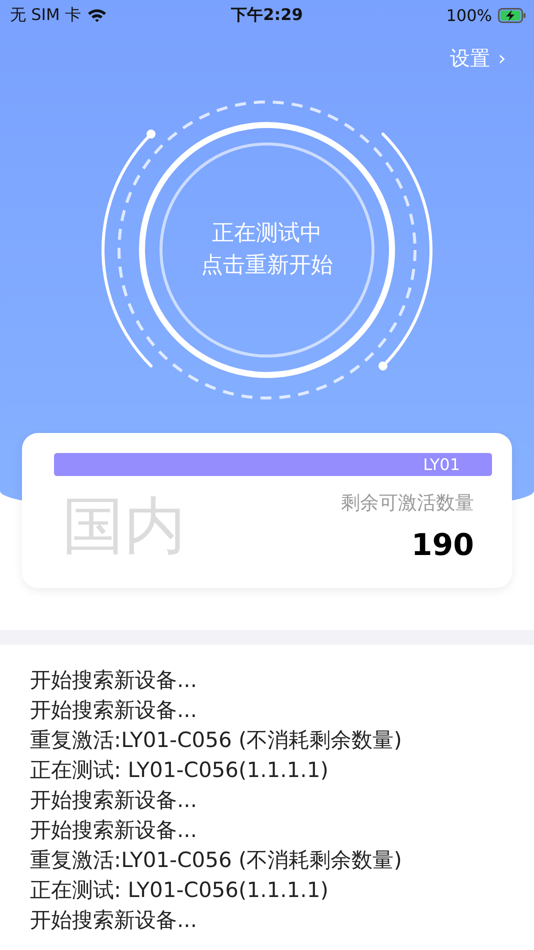 This screenshot has width=534, height=950. Describe the element at coordinates (478, 55) in the screenshot. I see `settings-link: 设置 ›` at that location.